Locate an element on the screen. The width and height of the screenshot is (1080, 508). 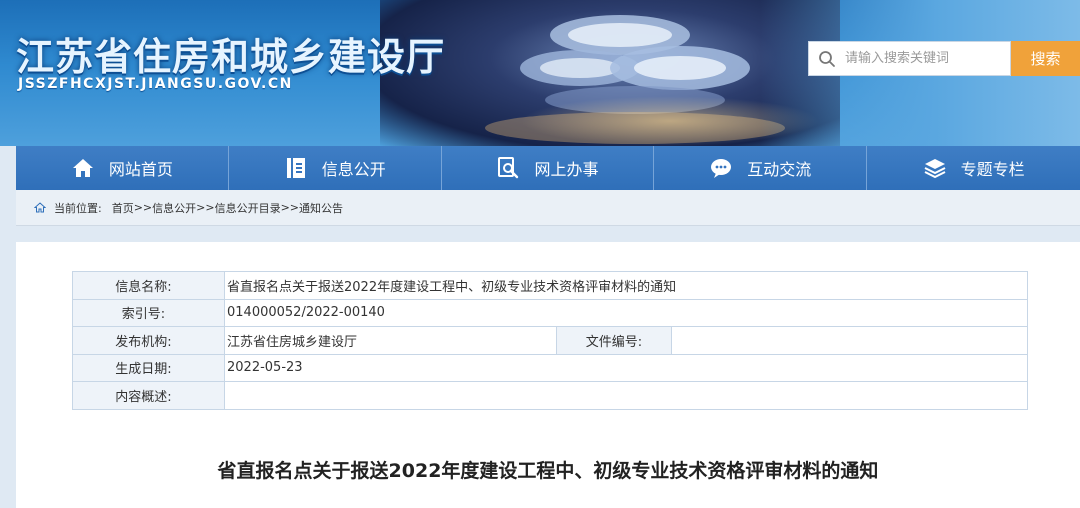
breadcrumb: 当前位置: 首页 >> 信息公开 >> 信息公开目录 >> 通知公告 is located at coordinates (548, 208).